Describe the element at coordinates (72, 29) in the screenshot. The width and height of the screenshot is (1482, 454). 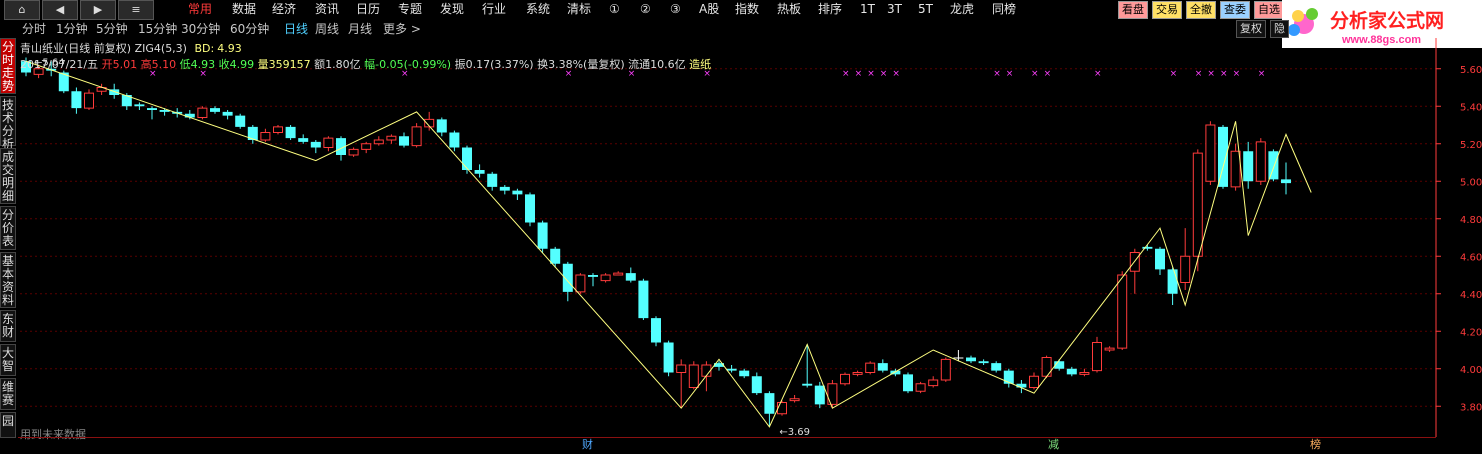
I see `period-tab-1: 1分钟` at that location.